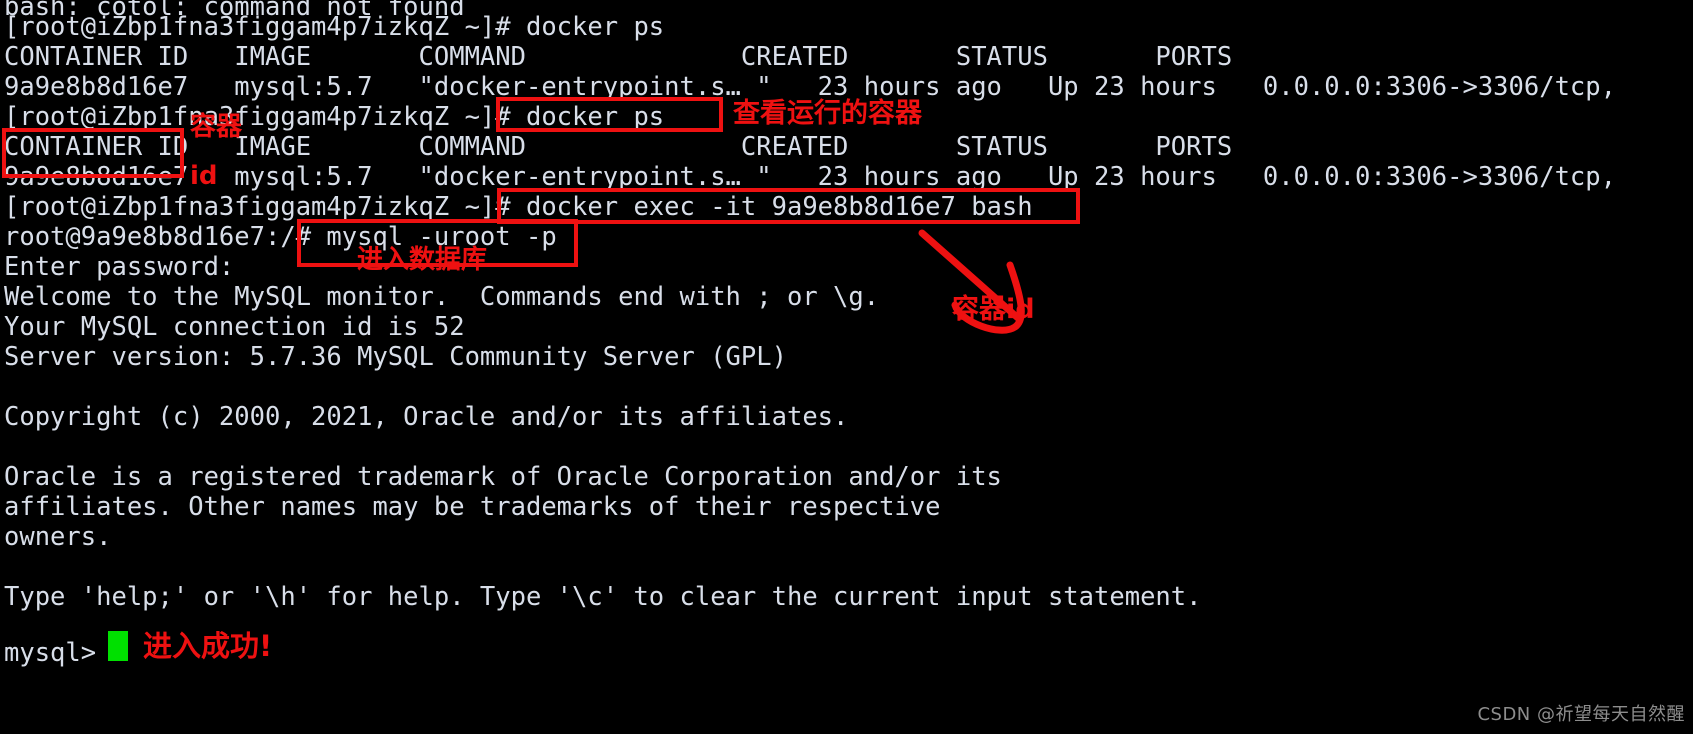 The width and height of the screenshot is (1693, 734). I want to click on label-container-prefix: 容器, so click(216, 127).